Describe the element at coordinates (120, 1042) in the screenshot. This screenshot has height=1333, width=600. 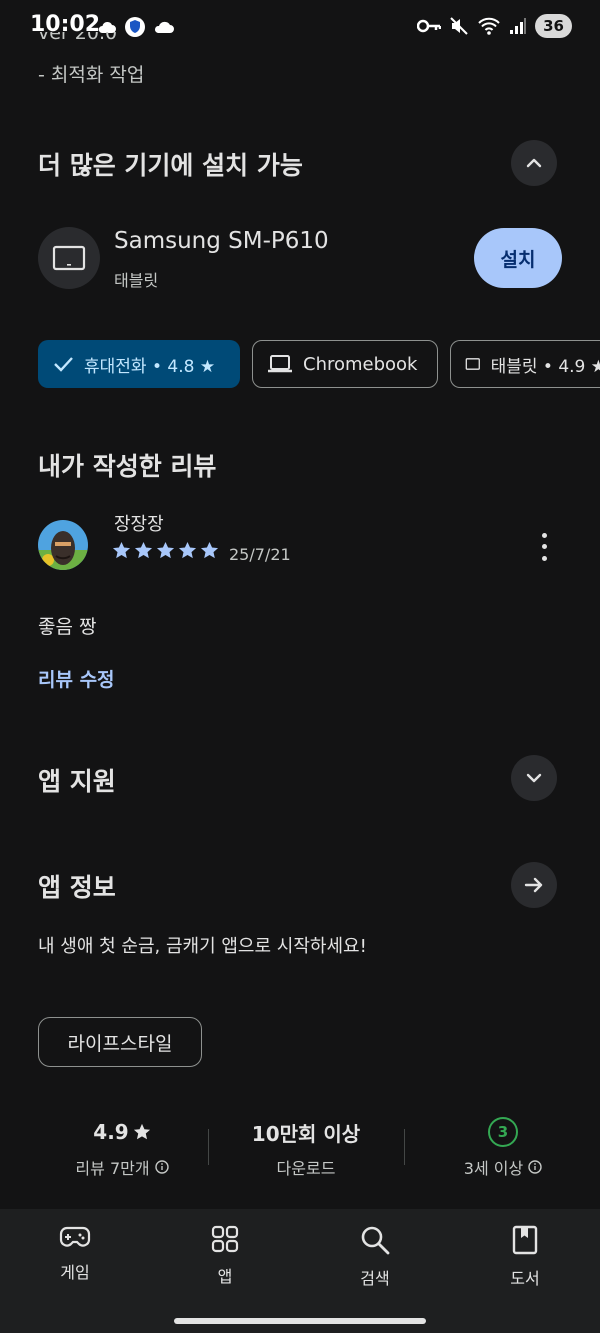
I see `category-chip: 라이프스타일` at that location.